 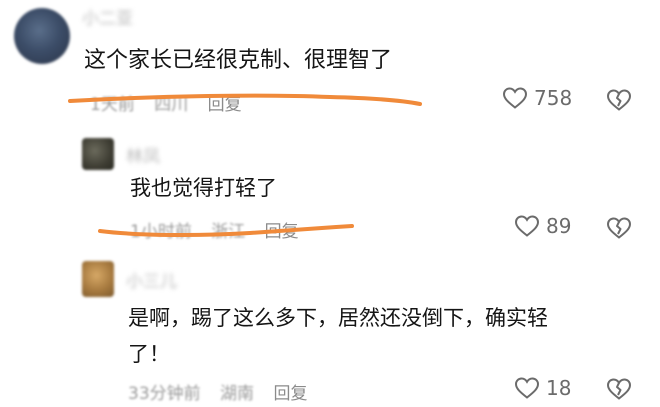 I want to click on username: 林凤, so click(x=143, y=154).